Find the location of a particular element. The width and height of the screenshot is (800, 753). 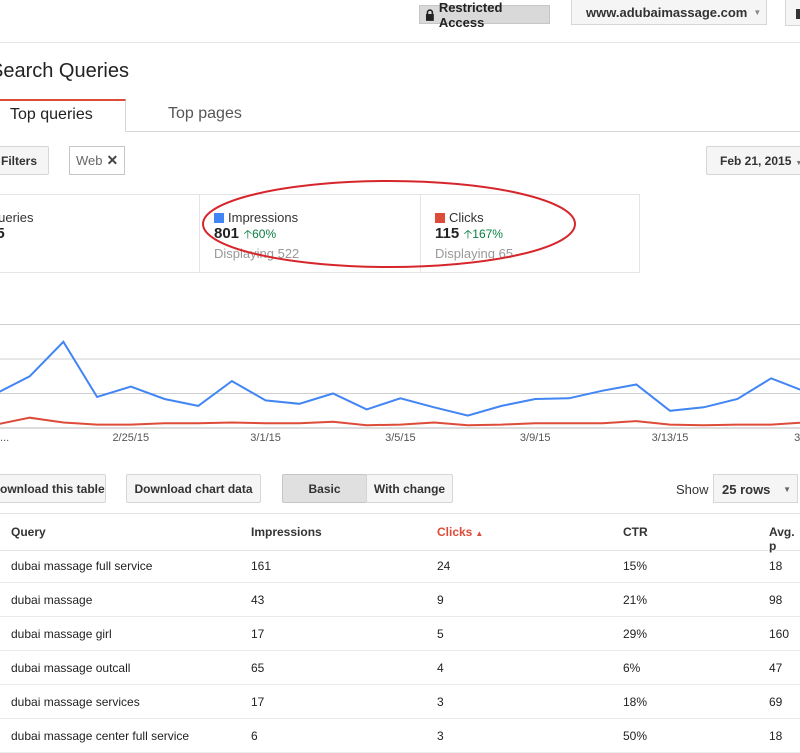

tab-top-queries: Top queries is located at coordinates (63, 115).